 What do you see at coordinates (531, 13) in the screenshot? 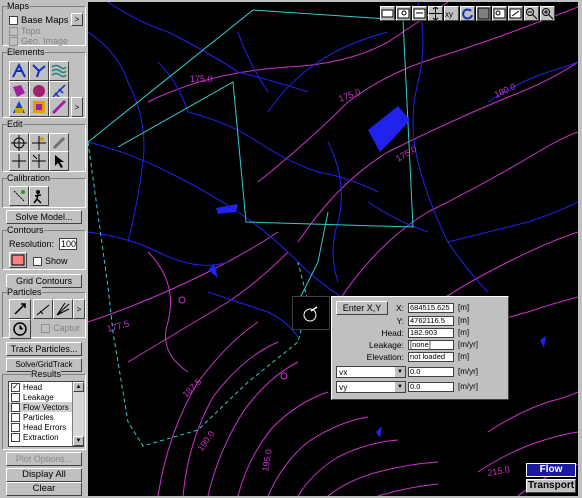
I see `zoom-out-button` at bounding box center [531, 13].